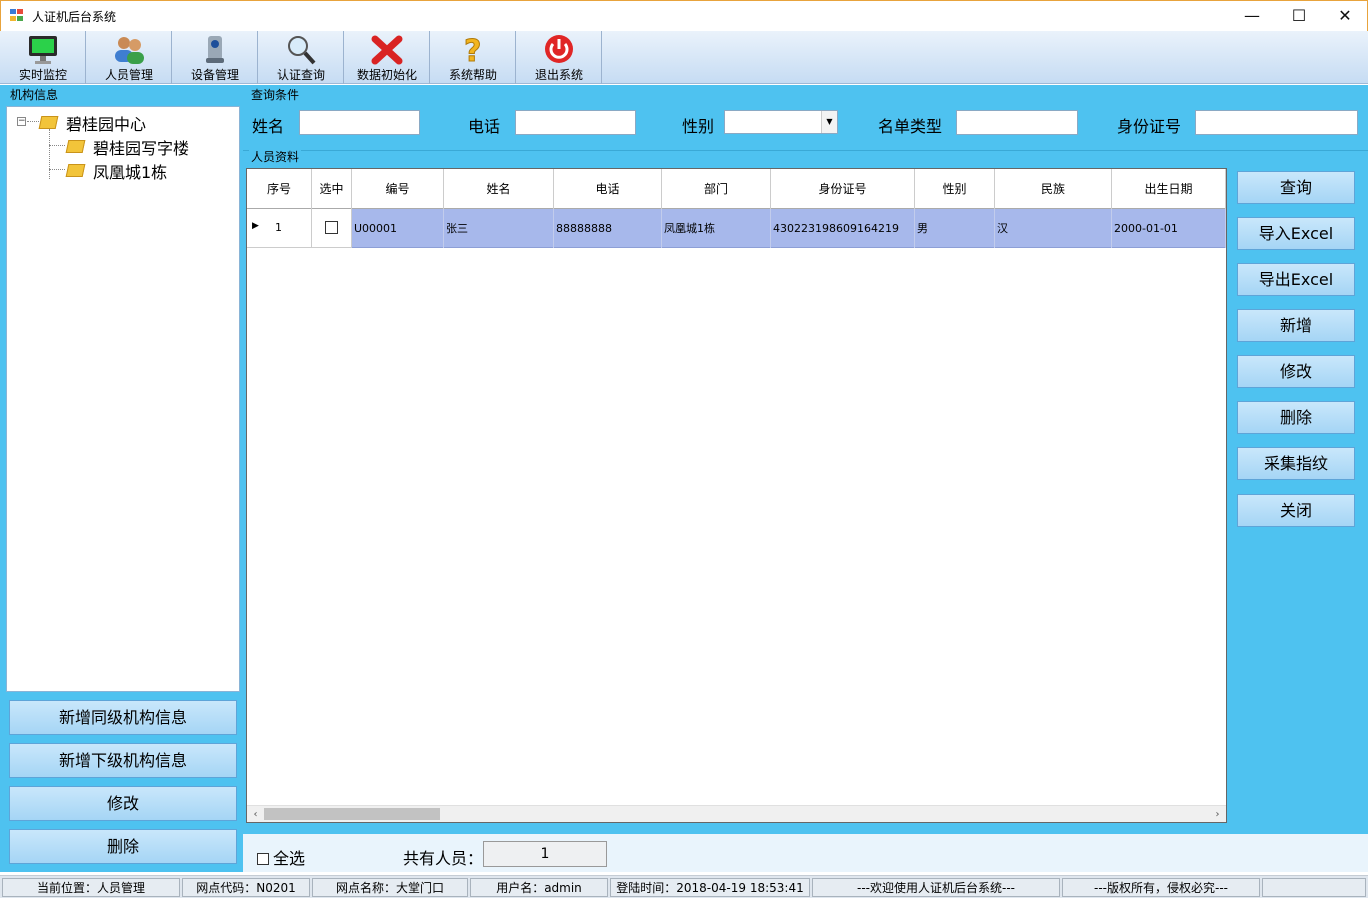 The width and height of the screenshot is (1368, 898). Describe the element at coordinates (1296, 233) in the screenshot. I see `import-excel-button: 导入Excel` at that location.